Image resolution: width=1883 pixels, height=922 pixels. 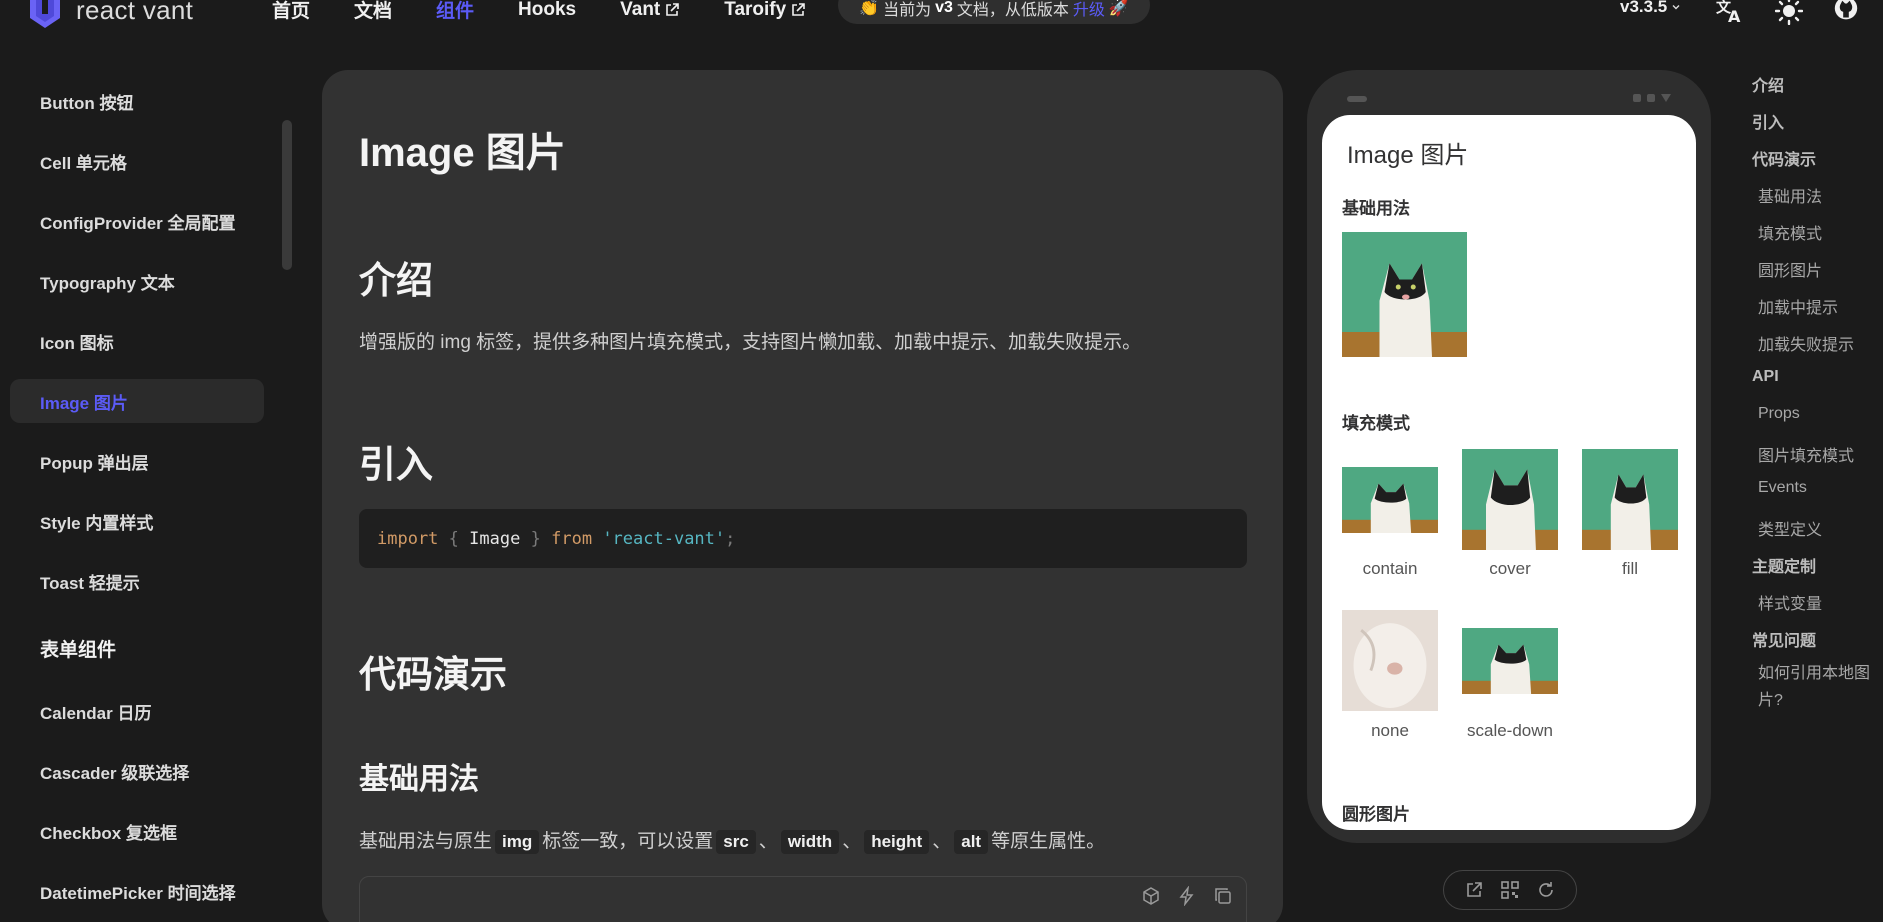 I want to click on sidebar-item-label: Checkbox 复选框, so click(x=108, y=833).